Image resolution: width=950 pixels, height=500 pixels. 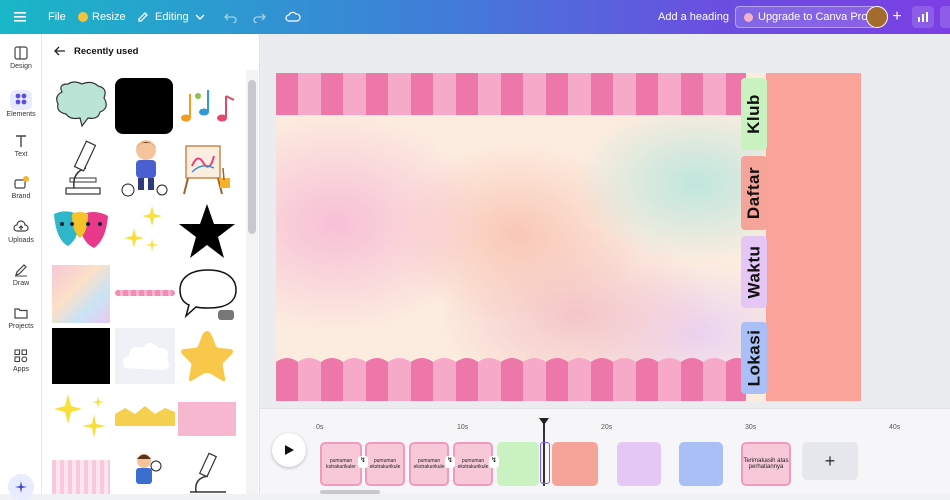 I want to click on redo-icon, so click(x=259, y=18).